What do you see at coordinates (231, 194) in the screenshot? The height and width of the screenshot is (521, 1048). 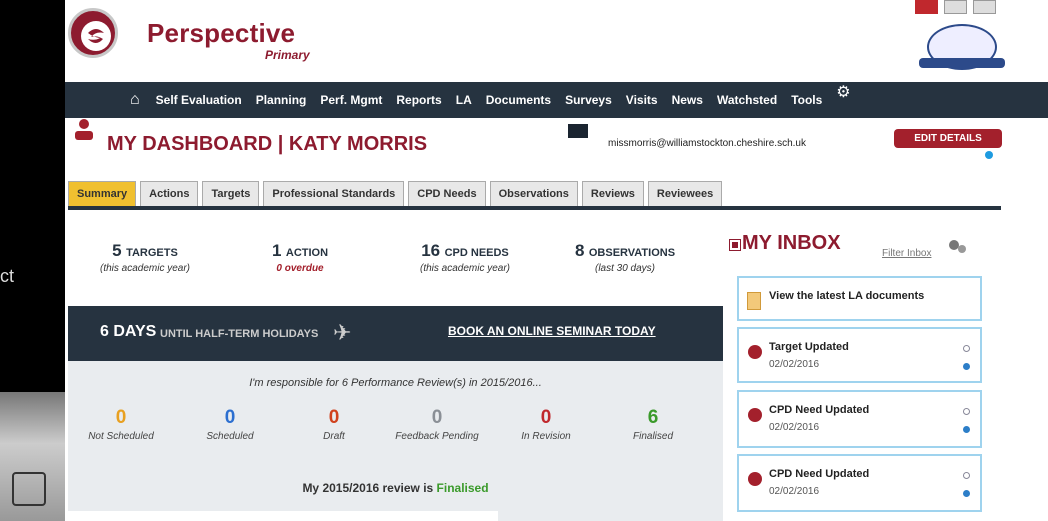 I see `tab-targets: Targets` at bounding box center [231, 194].